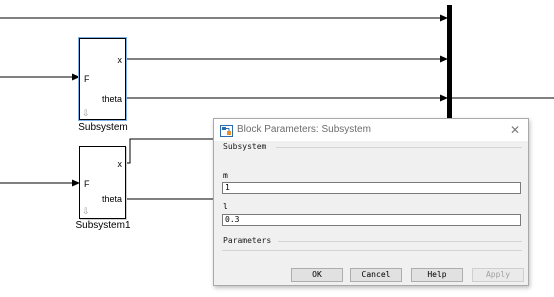  What do you see at coordinates (437, 275) in the screenshot?
I see `help-button: Help` at bounding box center [437, 275].